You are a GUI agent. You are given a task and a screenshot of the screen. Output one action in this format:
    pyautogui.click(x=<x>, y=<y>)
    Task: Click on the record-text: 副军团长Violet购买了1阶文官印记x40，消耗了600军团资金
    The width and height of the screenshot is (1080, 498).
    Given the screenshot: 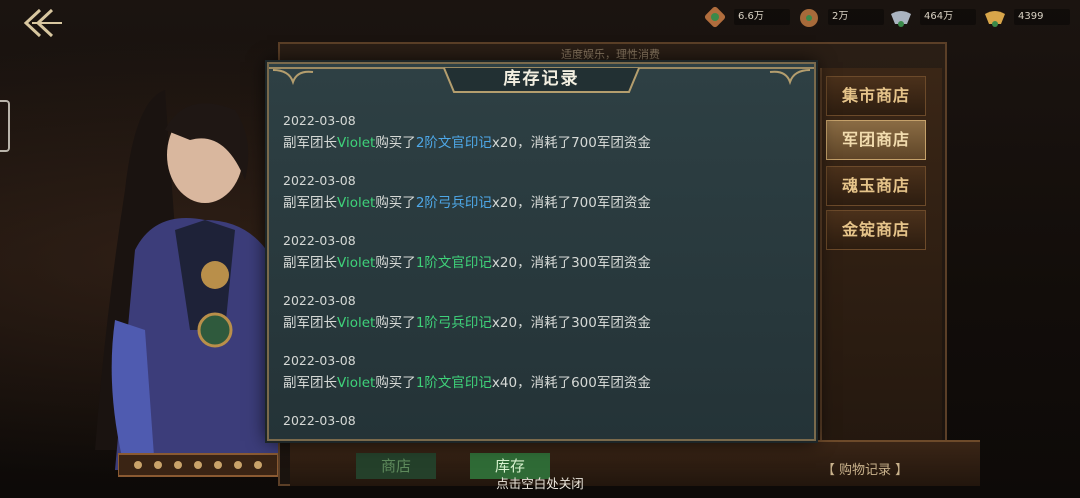 What is the action you would take?
    pyautogui.click(x=467, y=383)
    